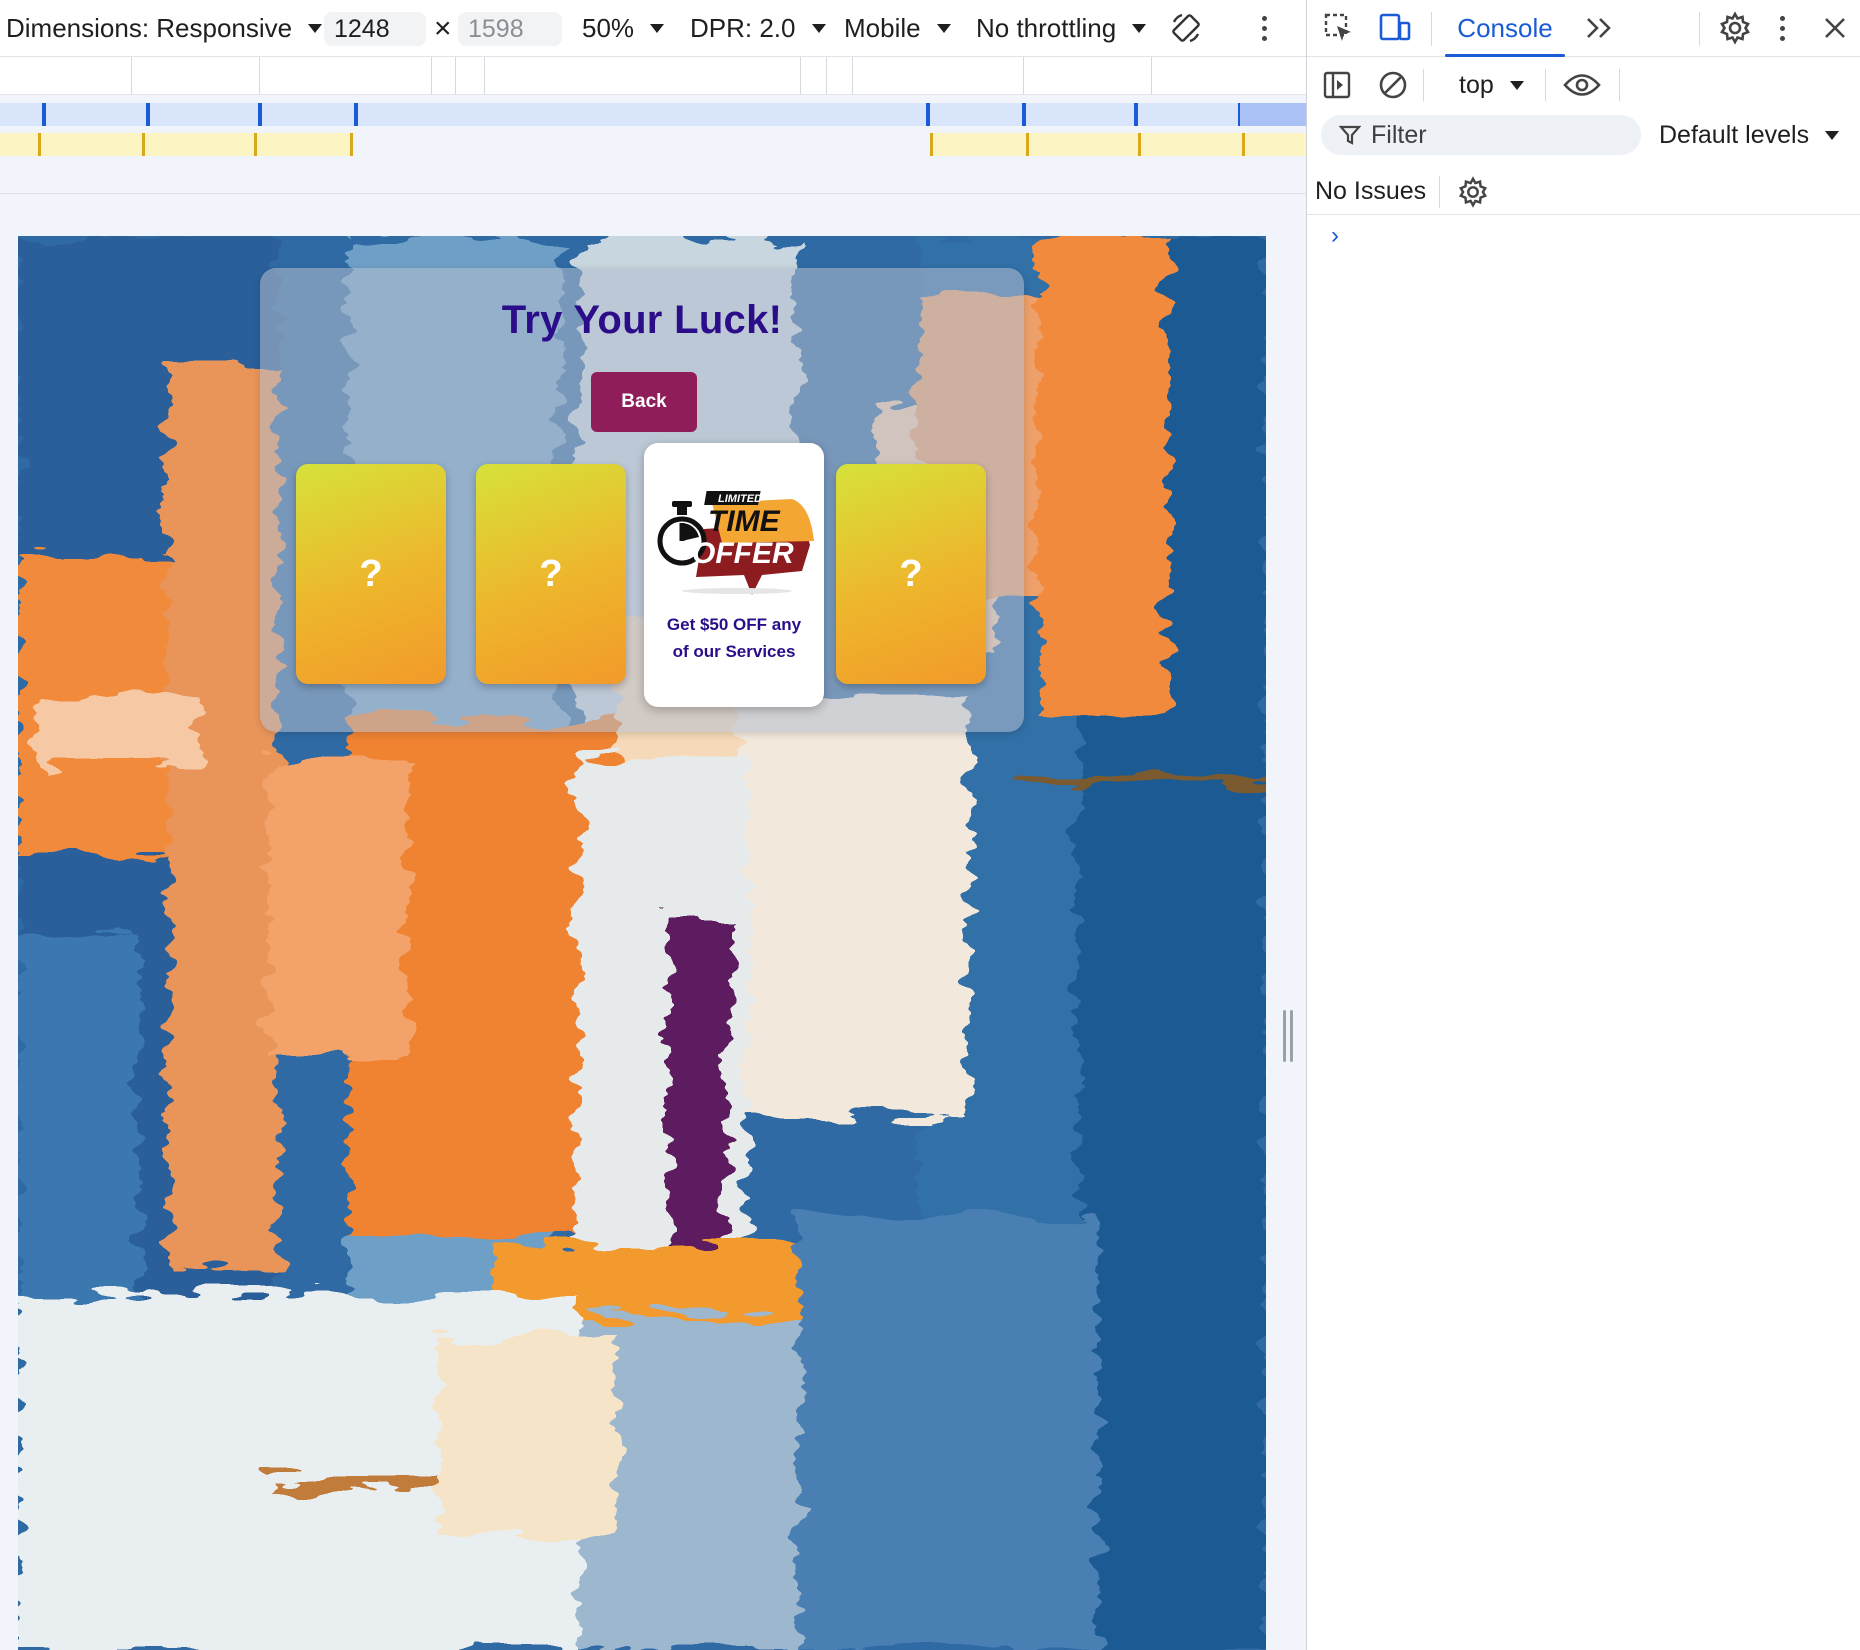 The image size is (1860, 1650). I want to click on console-prompt: ›, so click(1335, 236).